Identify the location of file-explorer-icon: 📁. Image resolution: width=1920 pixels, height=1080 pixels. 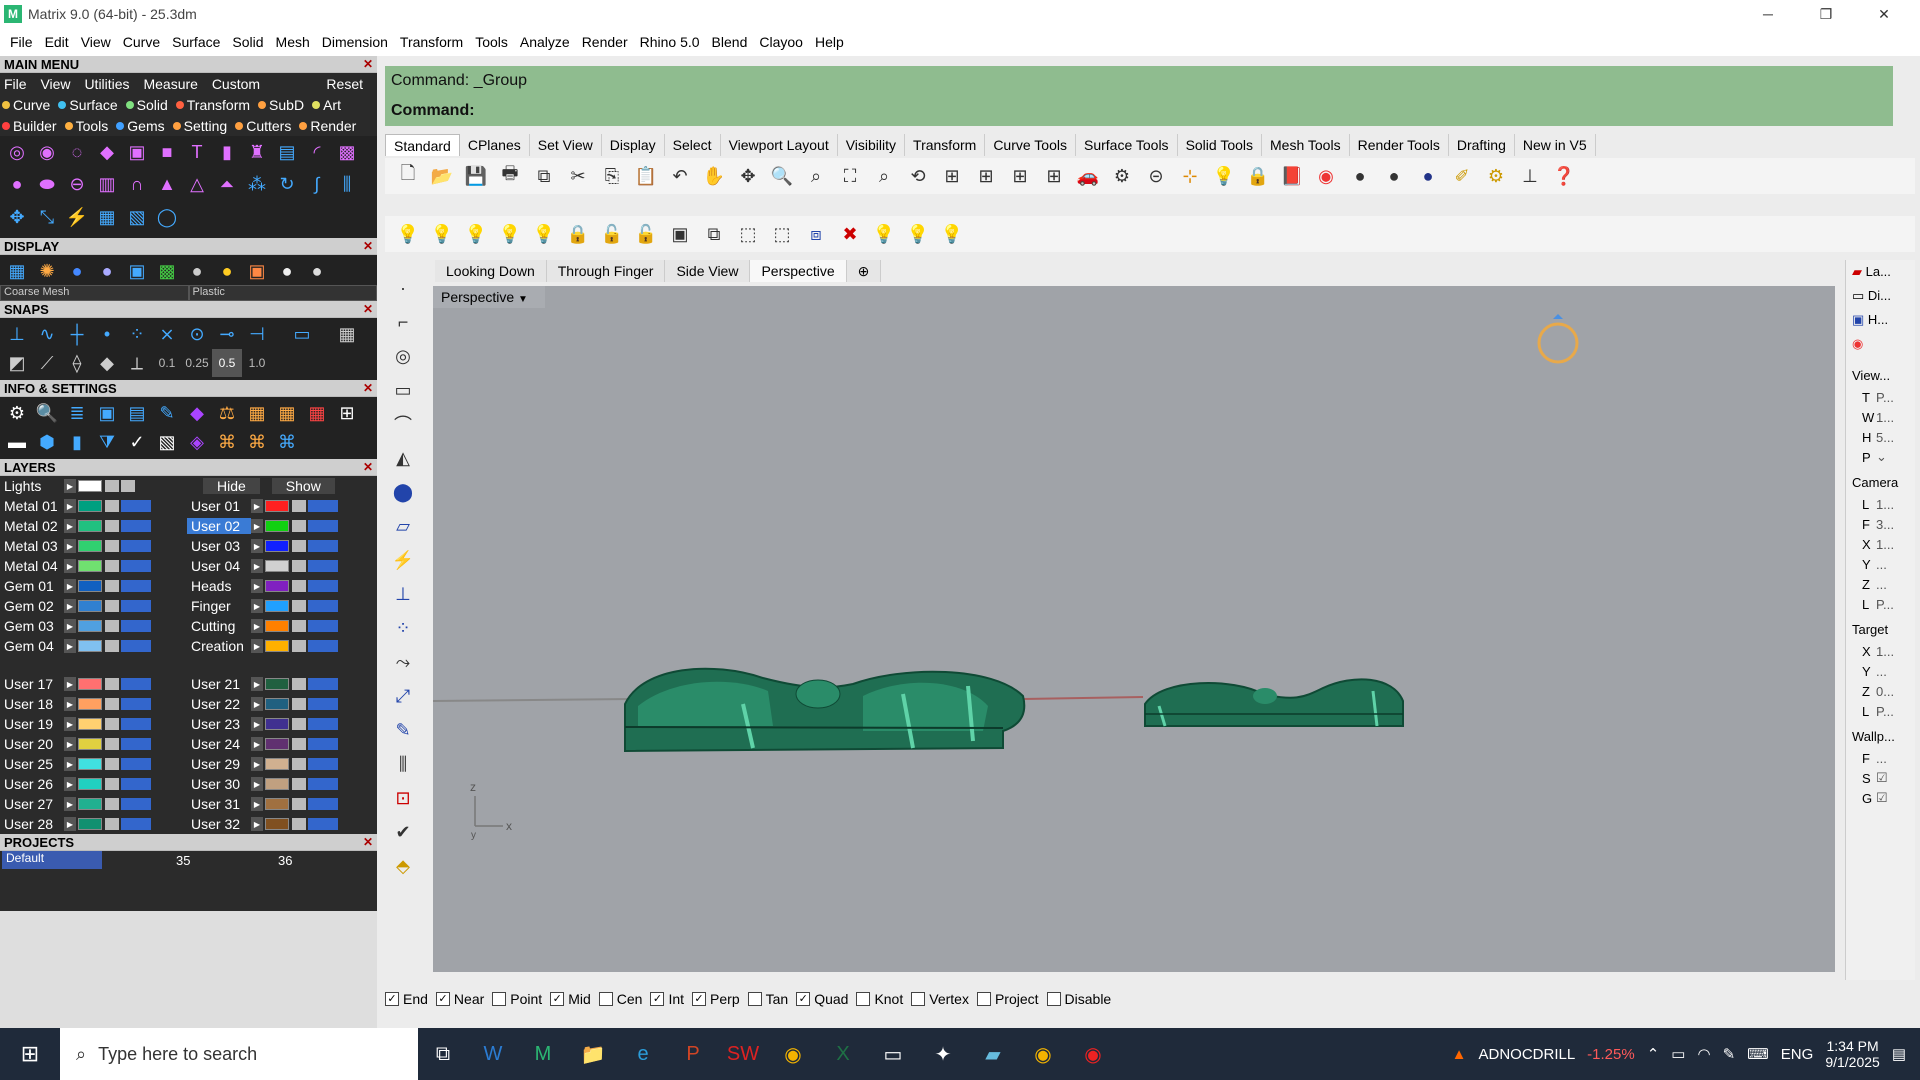
(593, 1054).